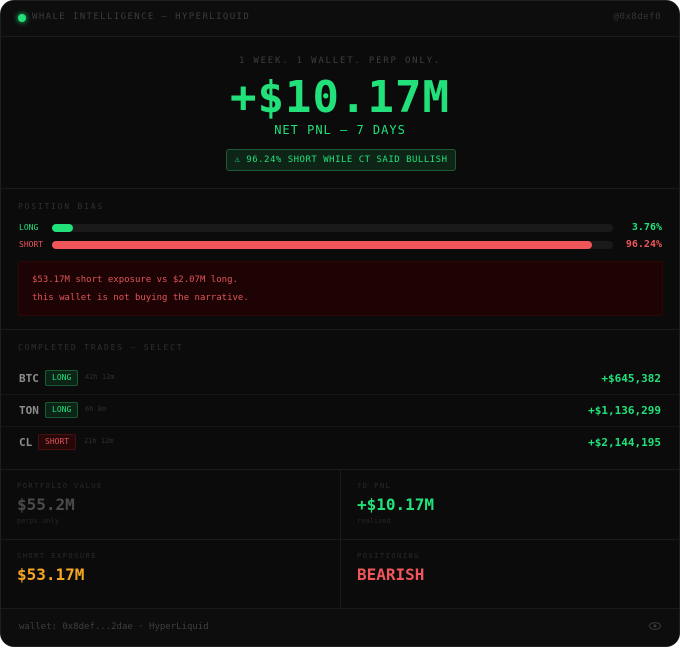  Describe the element at coordinates (637, 17) in the screenshot. I see `author-handle: @0x8def0` at that location.